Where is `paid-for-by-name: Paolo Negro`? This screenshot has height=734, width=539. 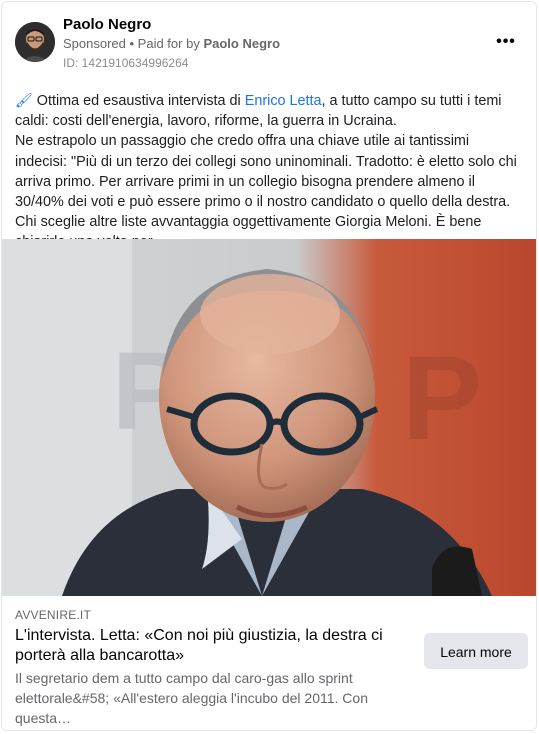 paid-for-by-name: Paolo Negro is located at coordinates (242, 43).